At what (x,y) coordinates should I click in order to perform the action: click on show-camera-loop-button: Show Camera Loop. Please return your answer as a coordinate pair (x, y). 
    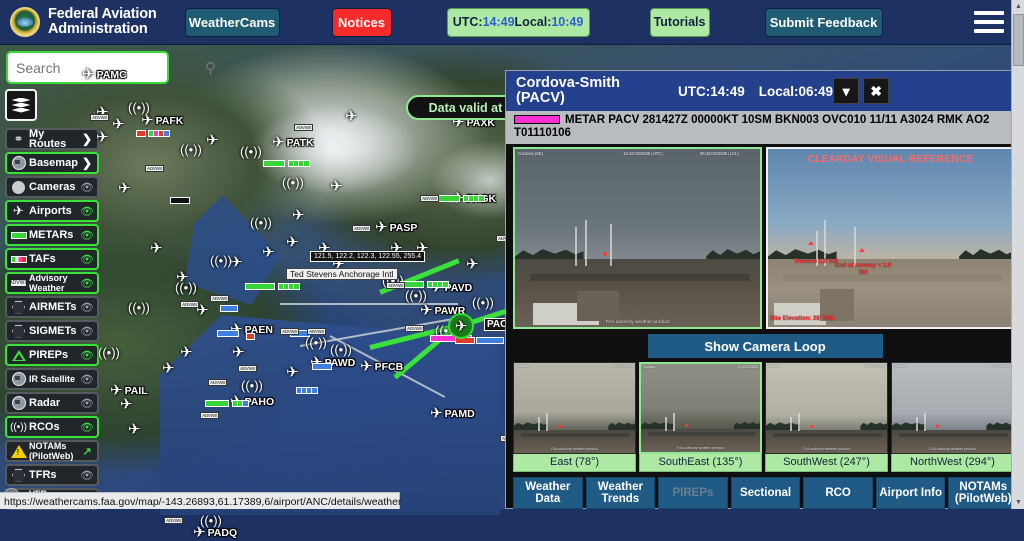
    Looking at the image, I should click on (765, 346).